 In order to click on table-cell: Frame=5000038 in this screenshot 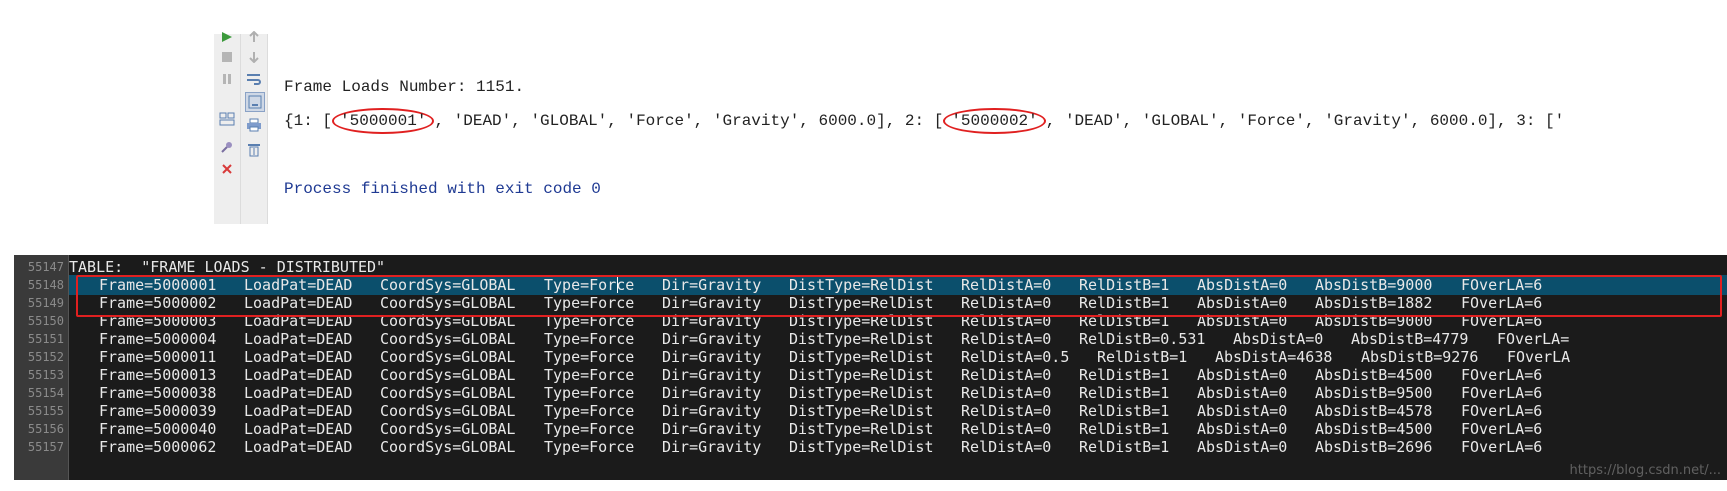, I will do `click(158, 393)`.